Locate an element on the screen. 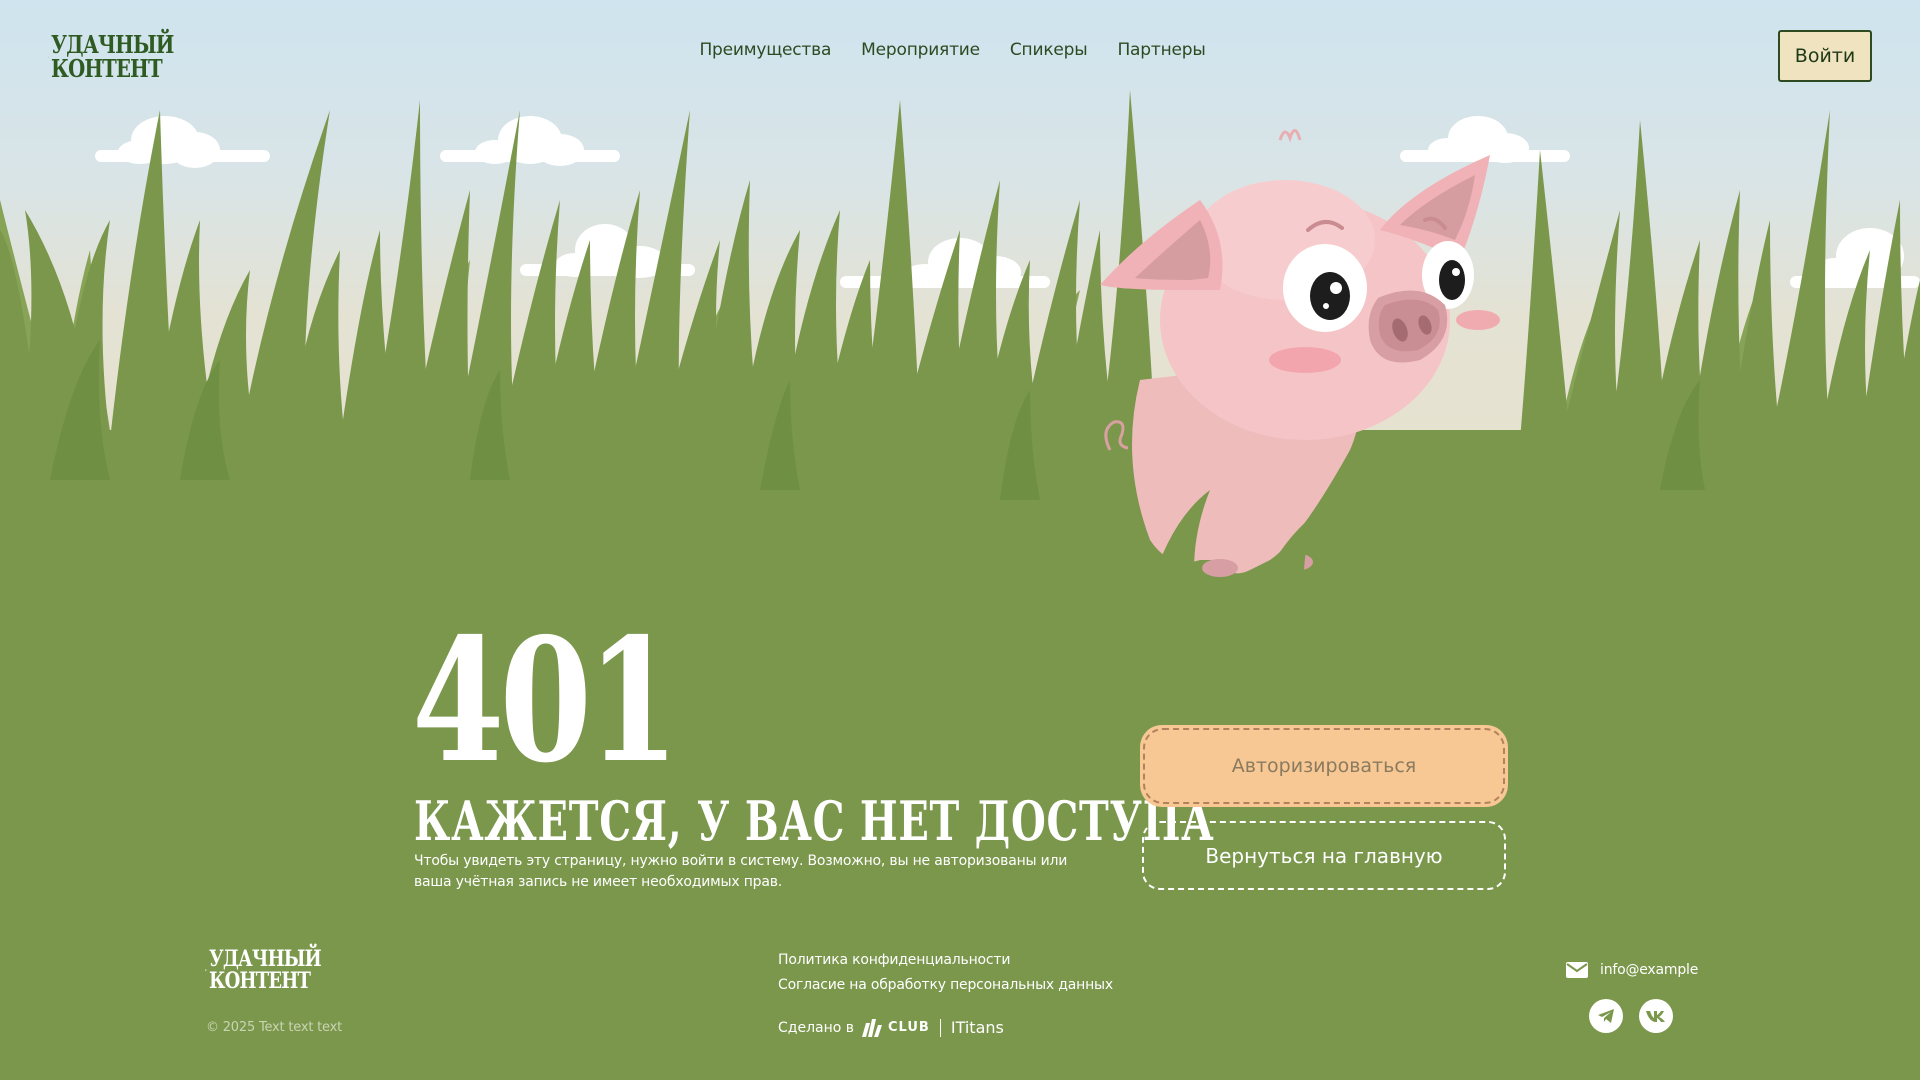 This screenshot has height=1080, width=1920. contact-email: info@example is located at coordinates (1632, 970).